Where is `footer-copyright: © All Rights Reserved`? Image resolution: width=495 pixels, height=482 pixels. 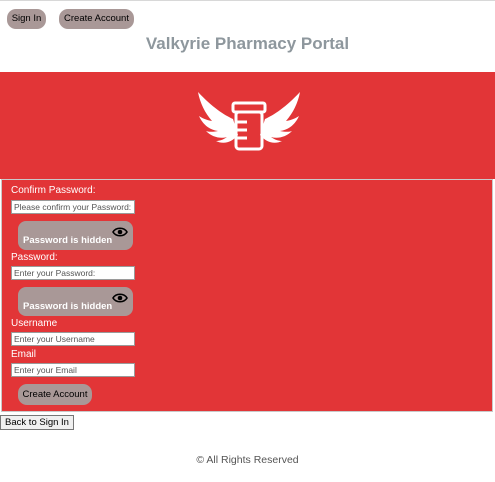
footer-copyright: © All Rights Reserved is located at coordinates (247, 460).